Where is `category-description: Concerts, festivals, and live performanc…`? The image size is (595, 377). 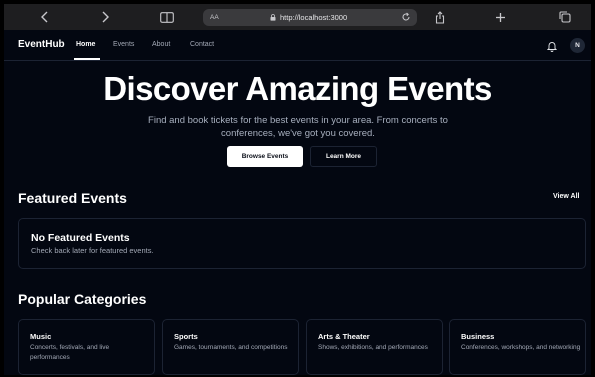 category-description: Concerts, festivals, and live performanc… is located at coordinates (70, 352).